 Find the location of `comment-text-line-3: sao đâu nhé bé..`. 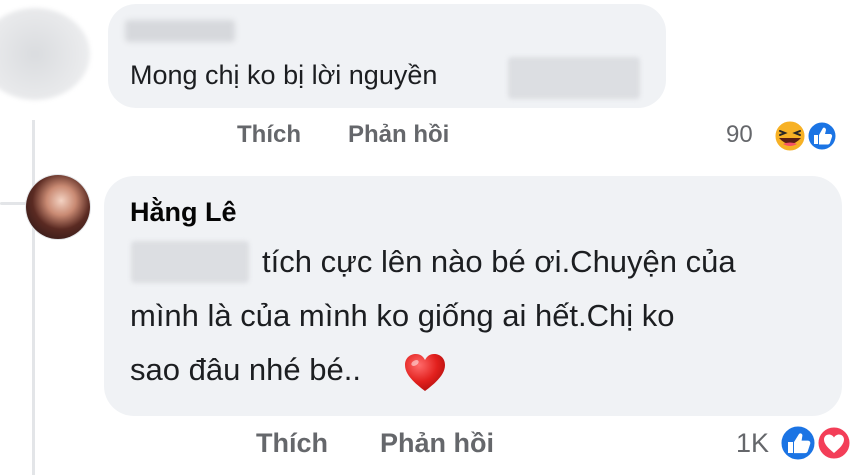

comment-text-line-3: sao đâu nhé bé.. is located at coordinates (245, 369).